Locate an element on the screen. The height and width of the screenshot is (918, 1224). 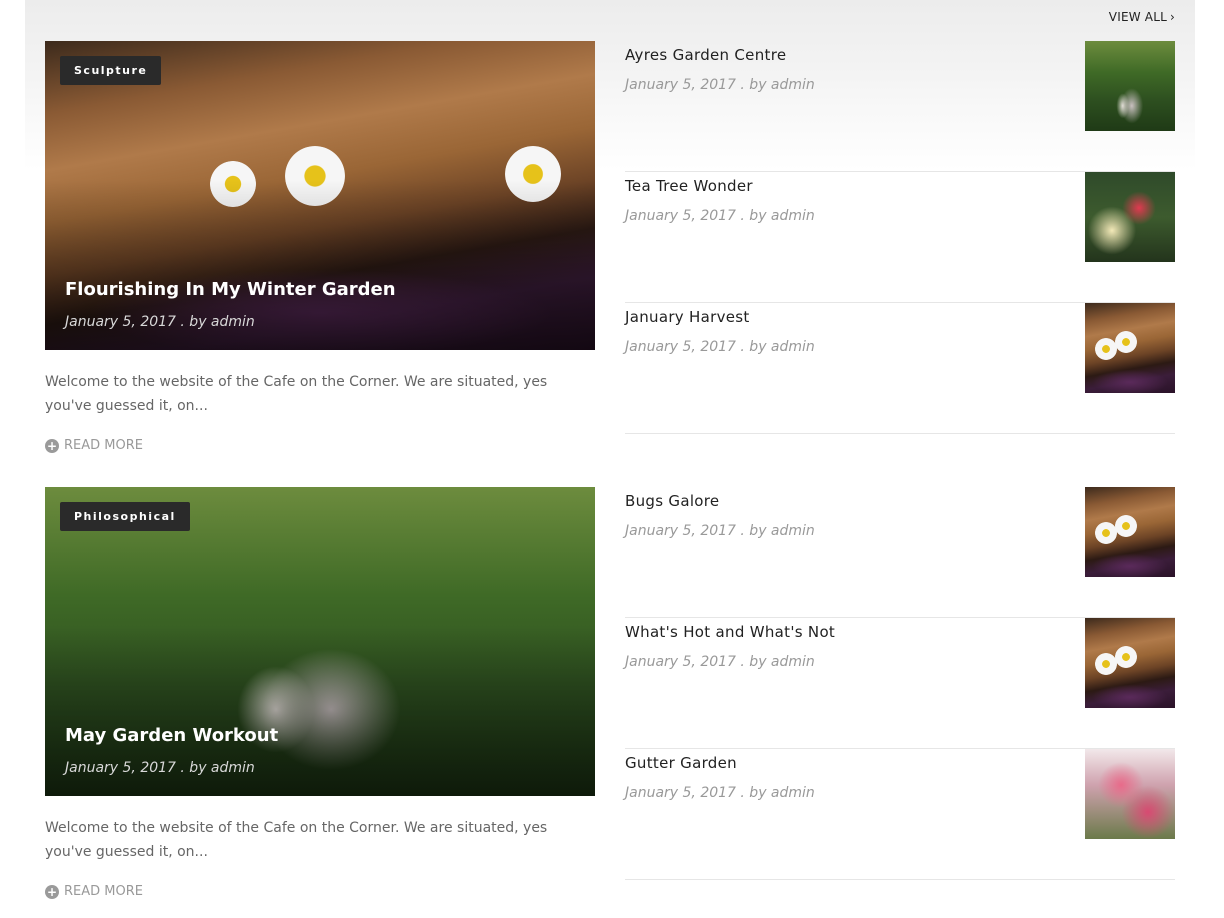
list-item: Gutter Garden January 5, 2017 . by admin is located at coordinates (900, 814).